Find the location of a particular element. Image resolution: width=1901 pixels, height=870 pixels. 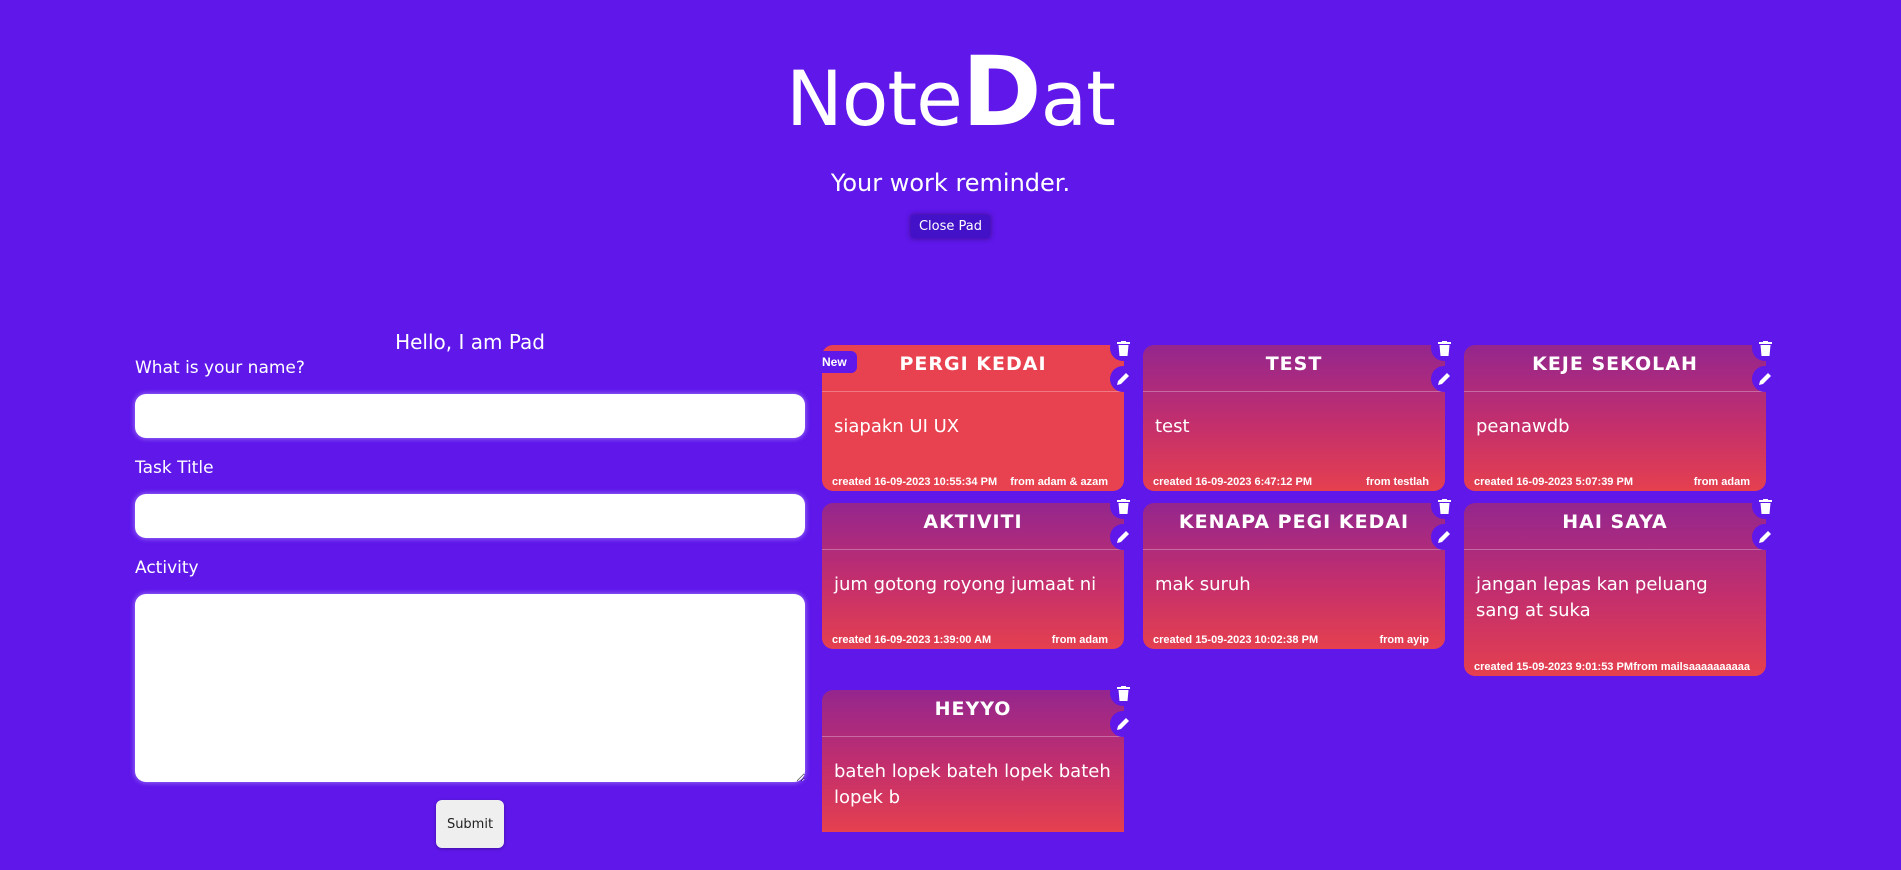

note-author: from adam & azam is located at coordinates (1059, 482).